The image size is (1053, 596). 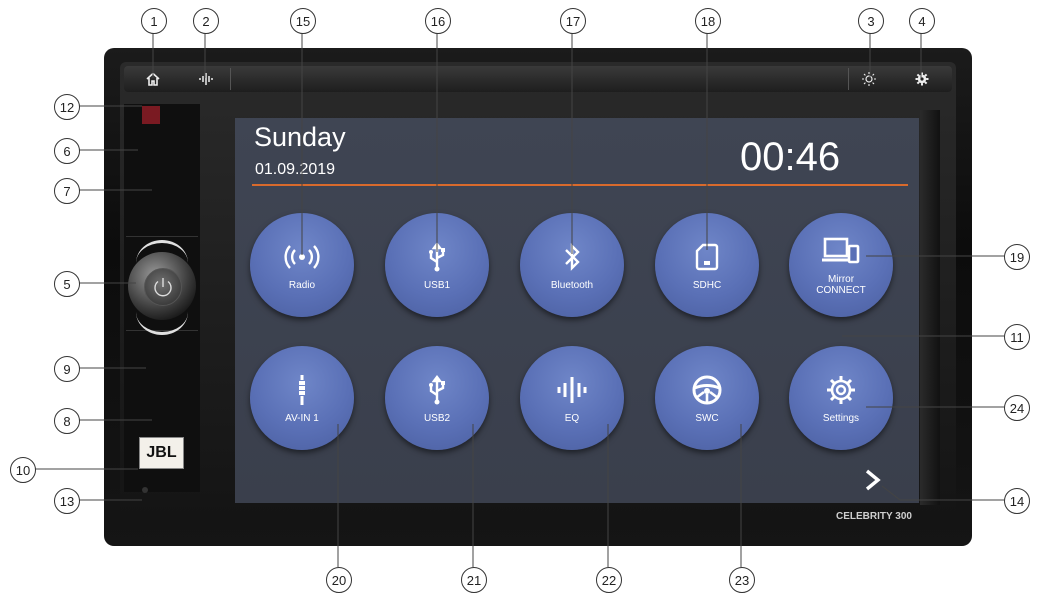 What do you see at coordinates (922, 21) in the screenshot?
I see `callout-4: 4` at bounding box center [922, 21].